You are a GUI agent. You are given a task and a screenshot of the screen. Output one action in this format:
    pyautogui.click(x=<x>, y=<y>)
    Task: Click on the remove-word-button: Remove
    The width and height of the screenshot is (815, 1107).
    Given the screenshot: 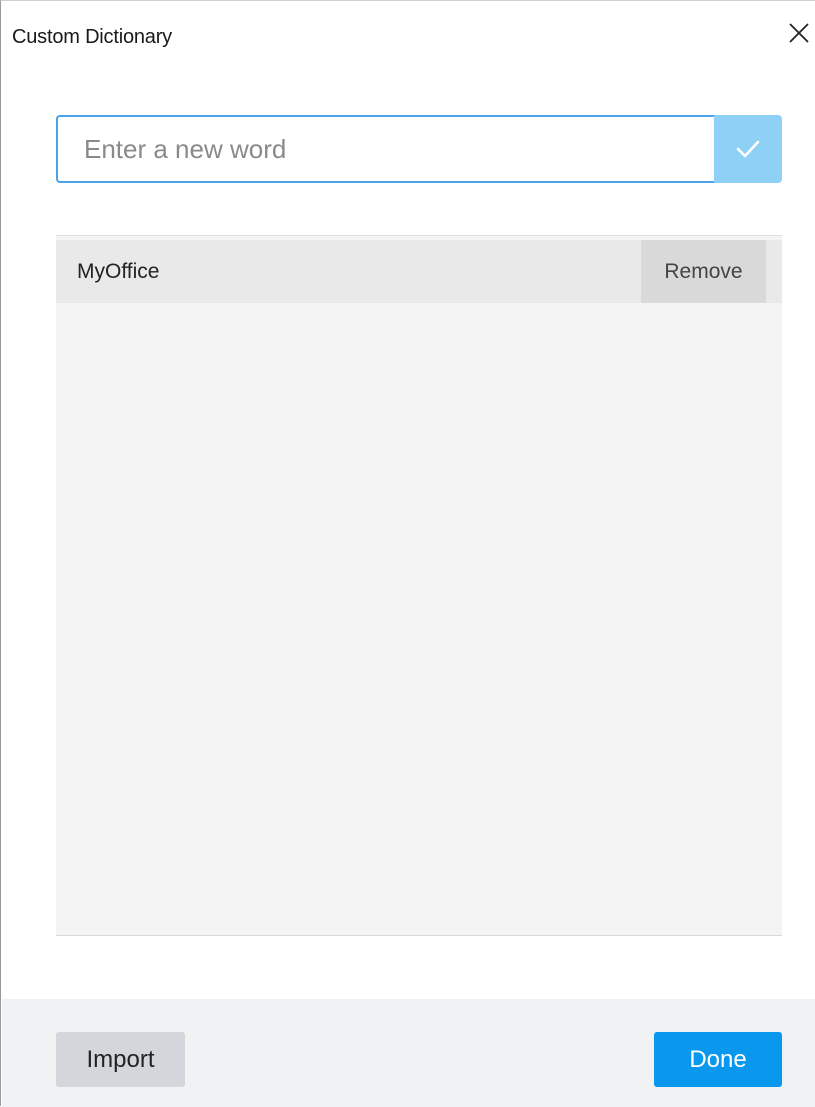 What is the action you would take?
    pyautogui.click(x=703, y=271)
    